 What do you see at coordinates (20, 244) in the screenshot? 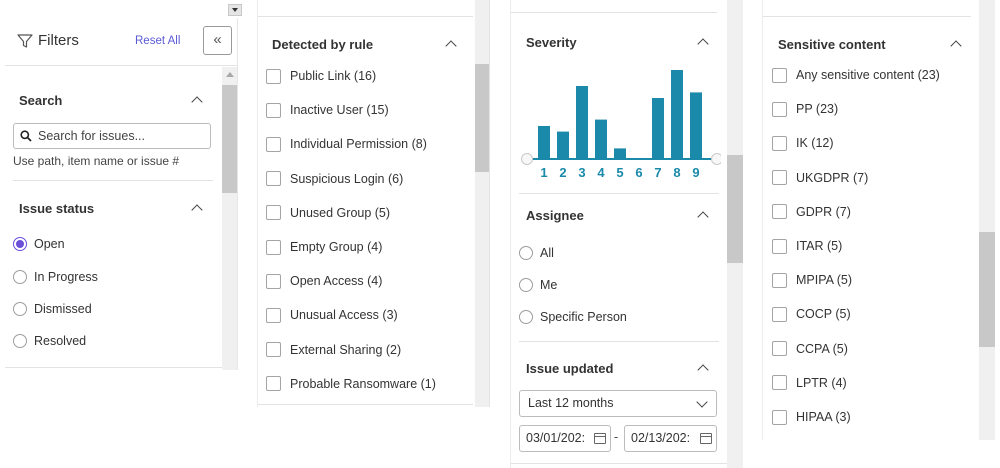
I see `radio-checked-icon` at bounding box center [20, 244].